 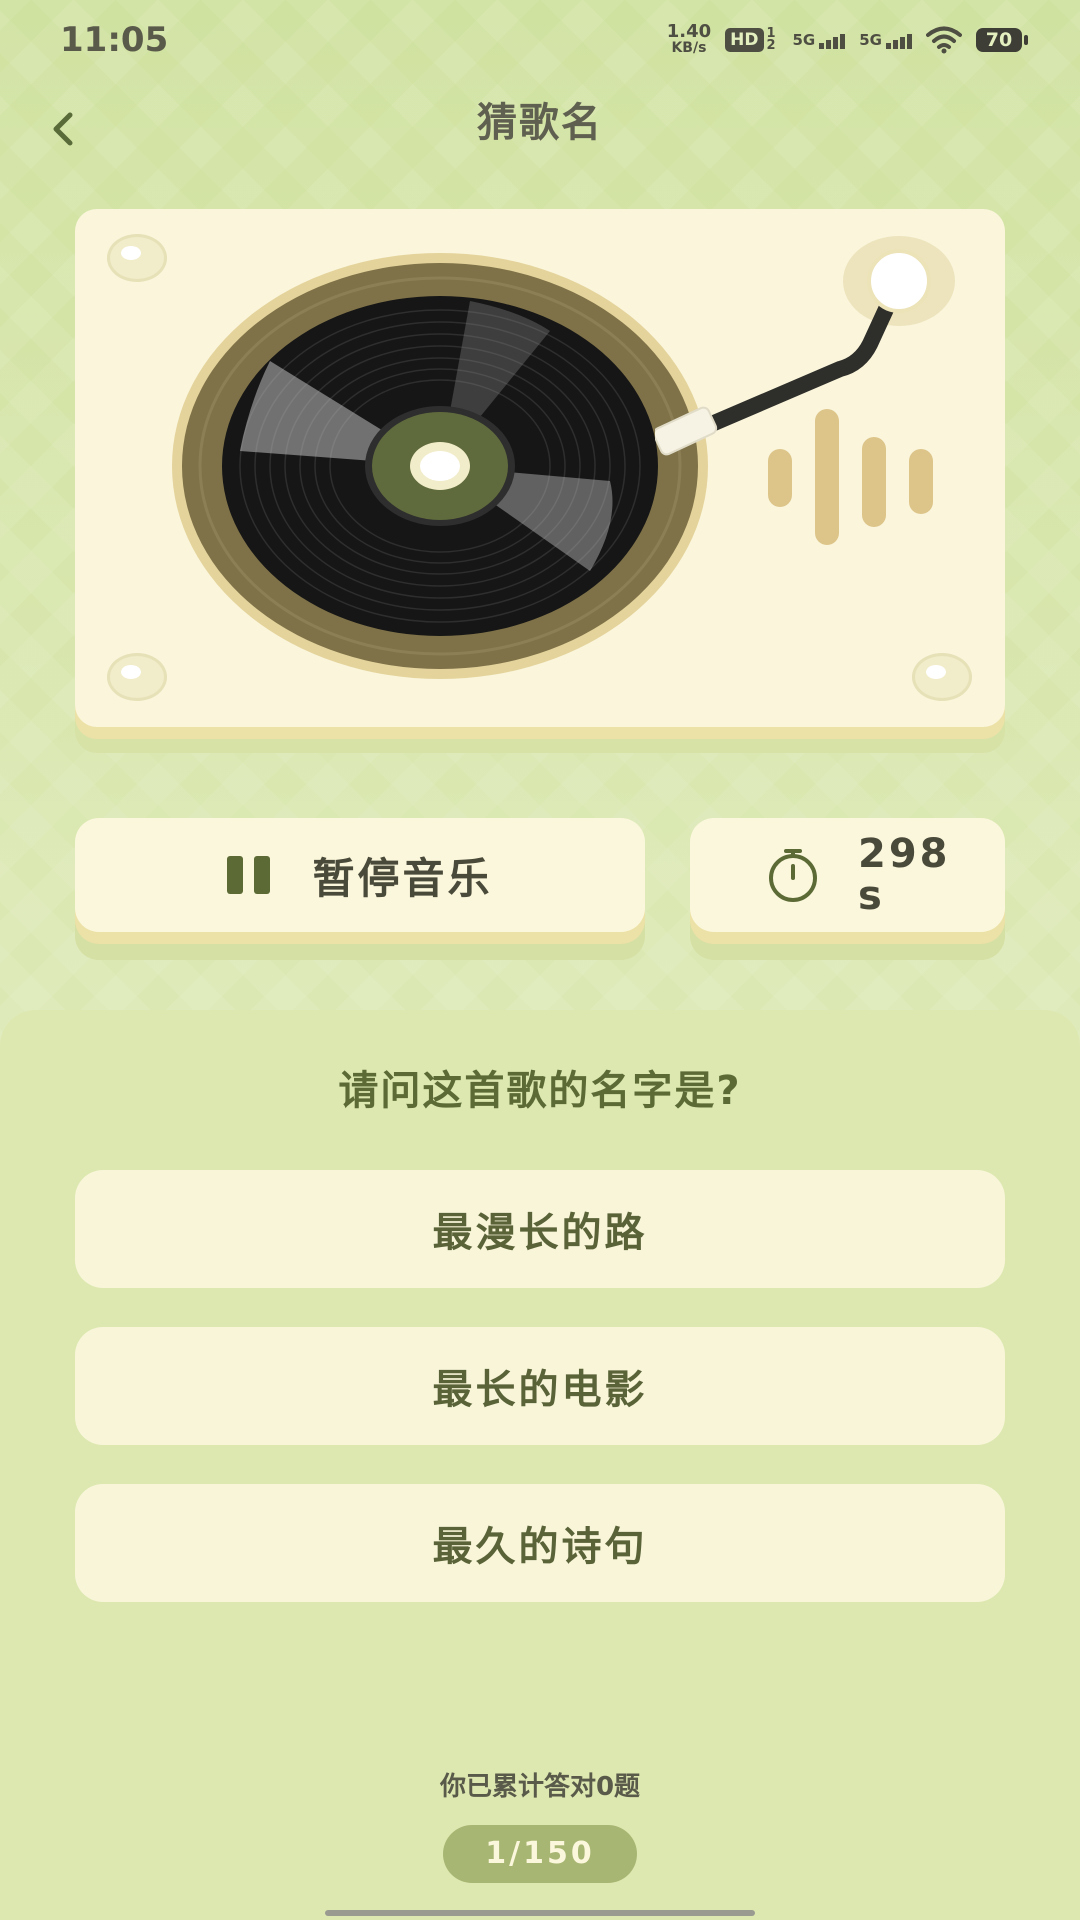 What do you see at coordinates (847, 875) in the screenshot?
I see `countdown-timer: 298 s` at bounding box center [847, 875].